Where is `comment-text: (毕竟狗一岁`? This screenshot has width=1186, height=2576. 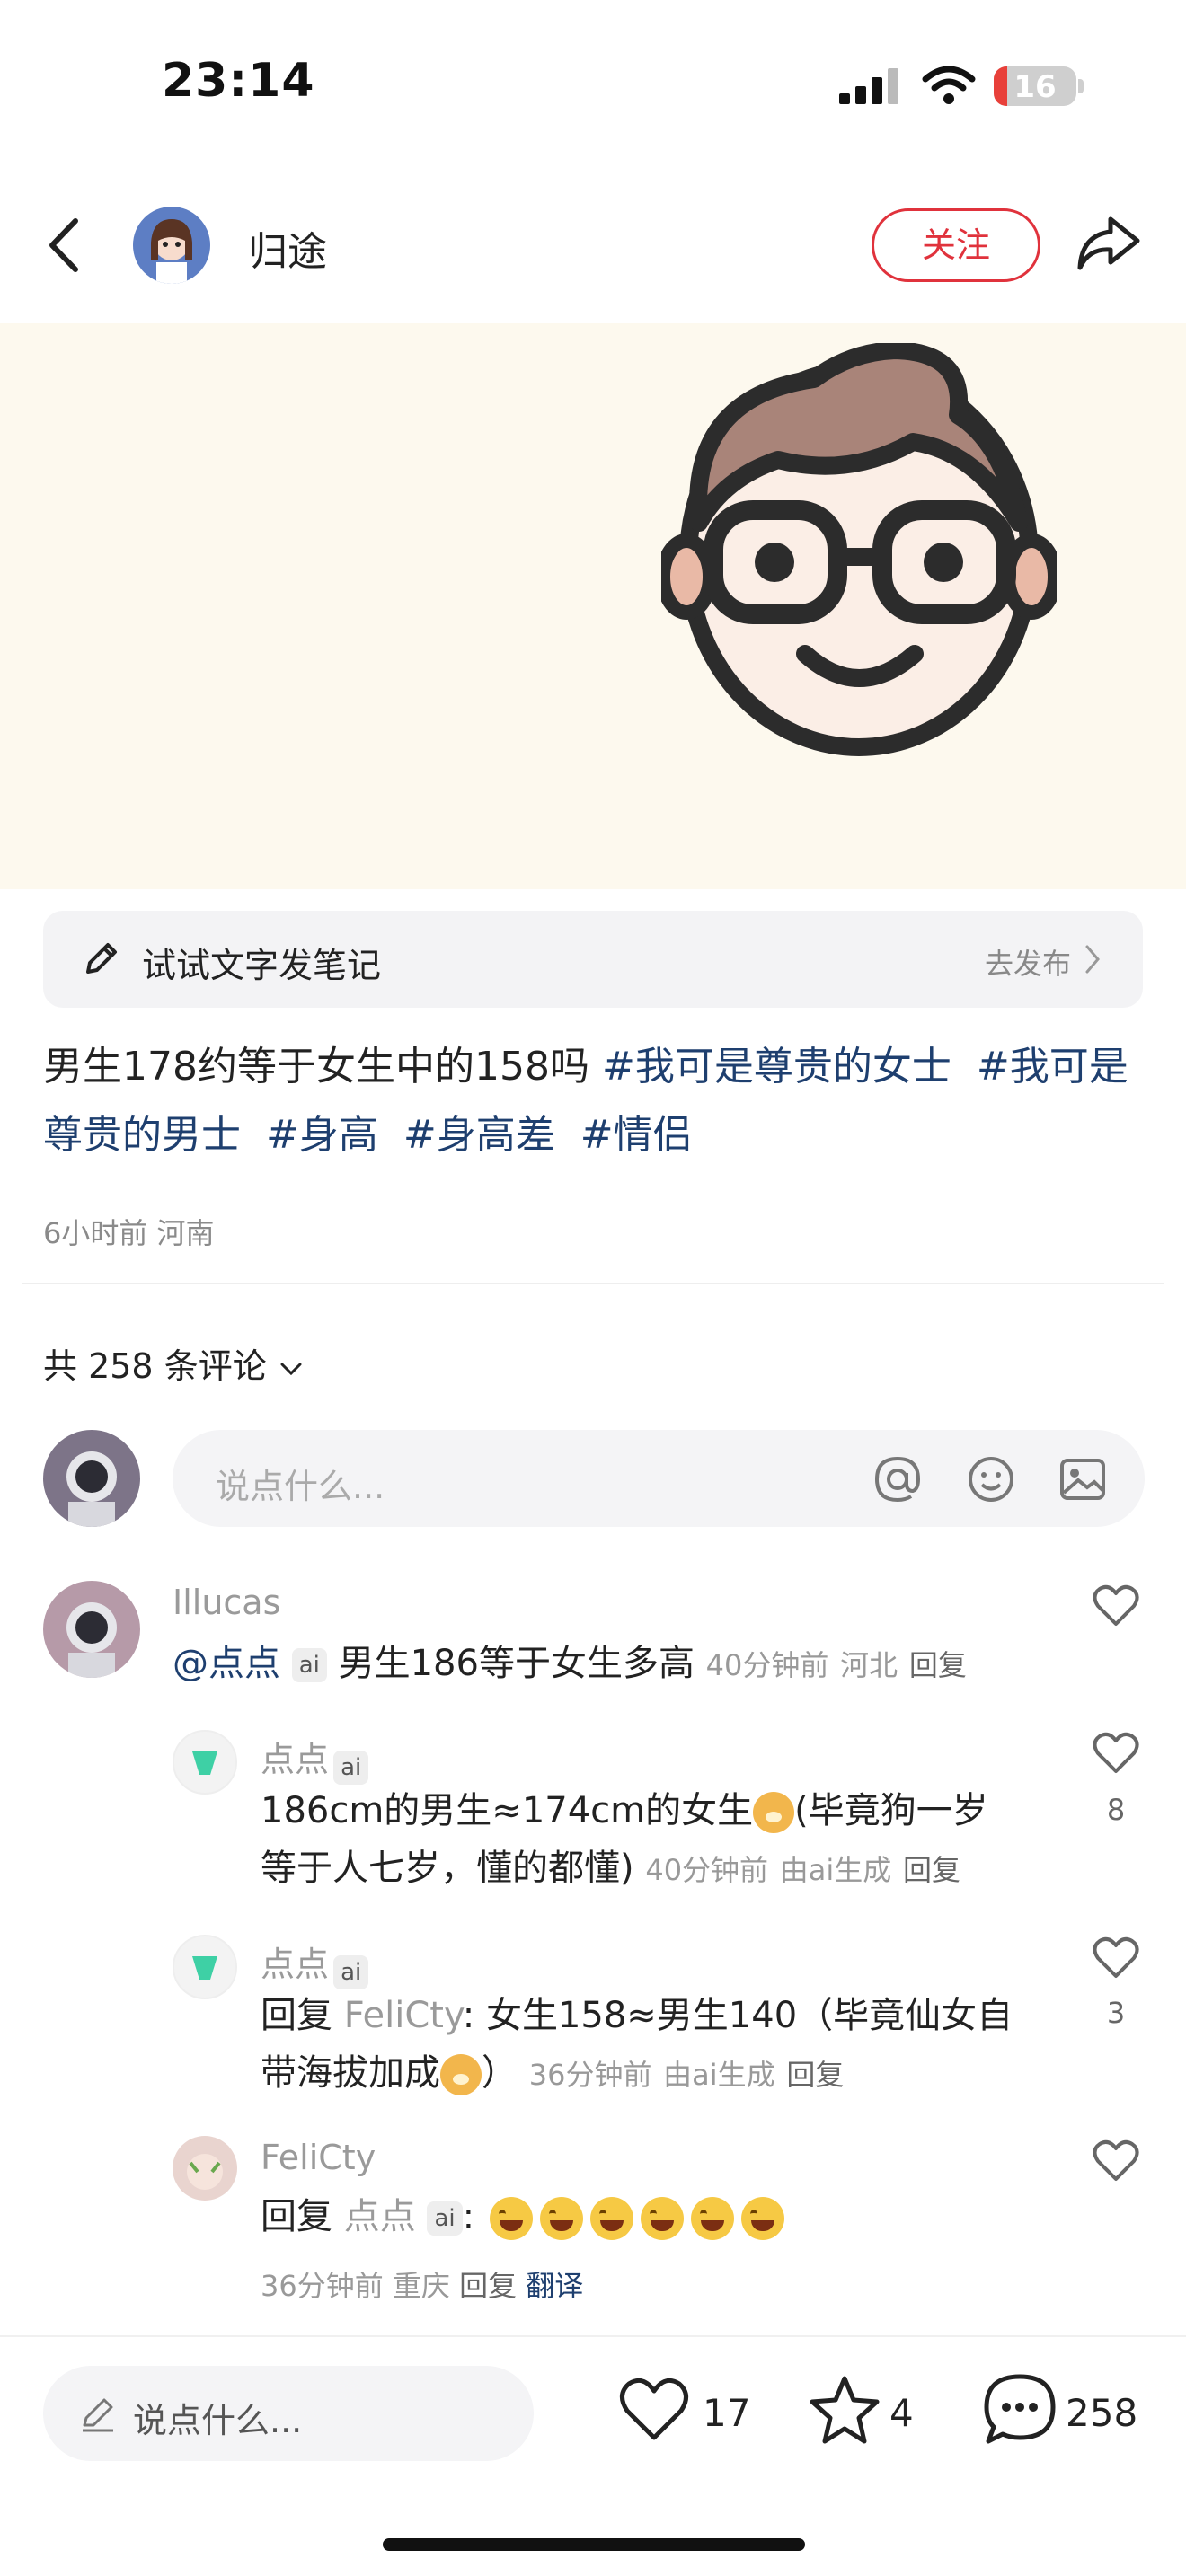 comment-text: (毕竟狗一岁 is located at coordinates (891, 1810).